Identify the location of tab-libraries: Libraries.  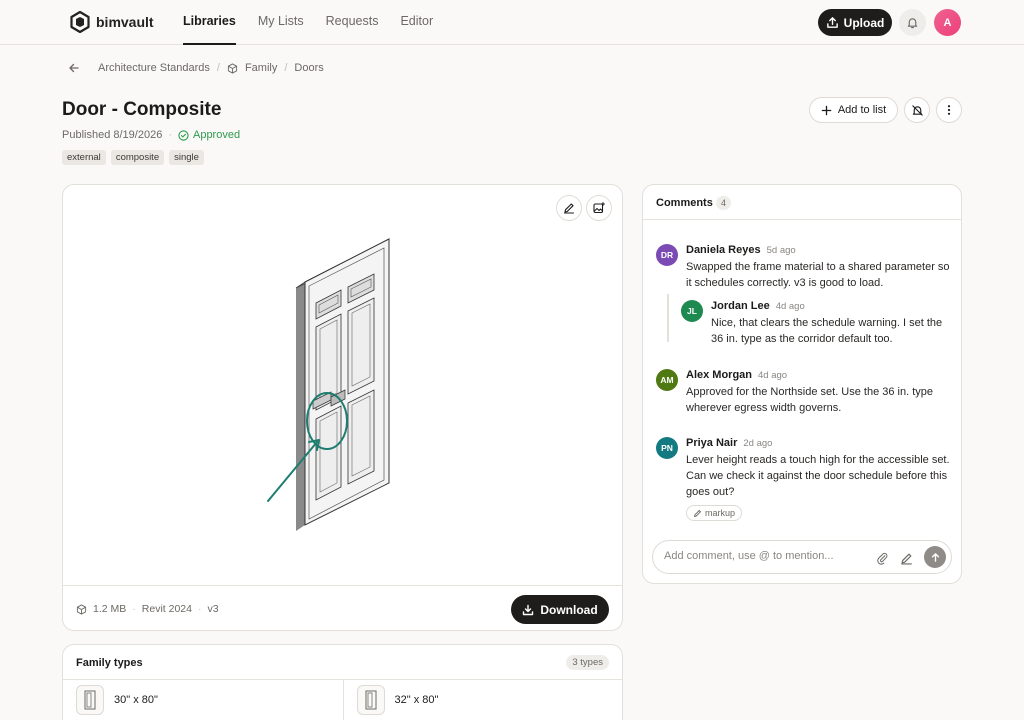
(209, 22).